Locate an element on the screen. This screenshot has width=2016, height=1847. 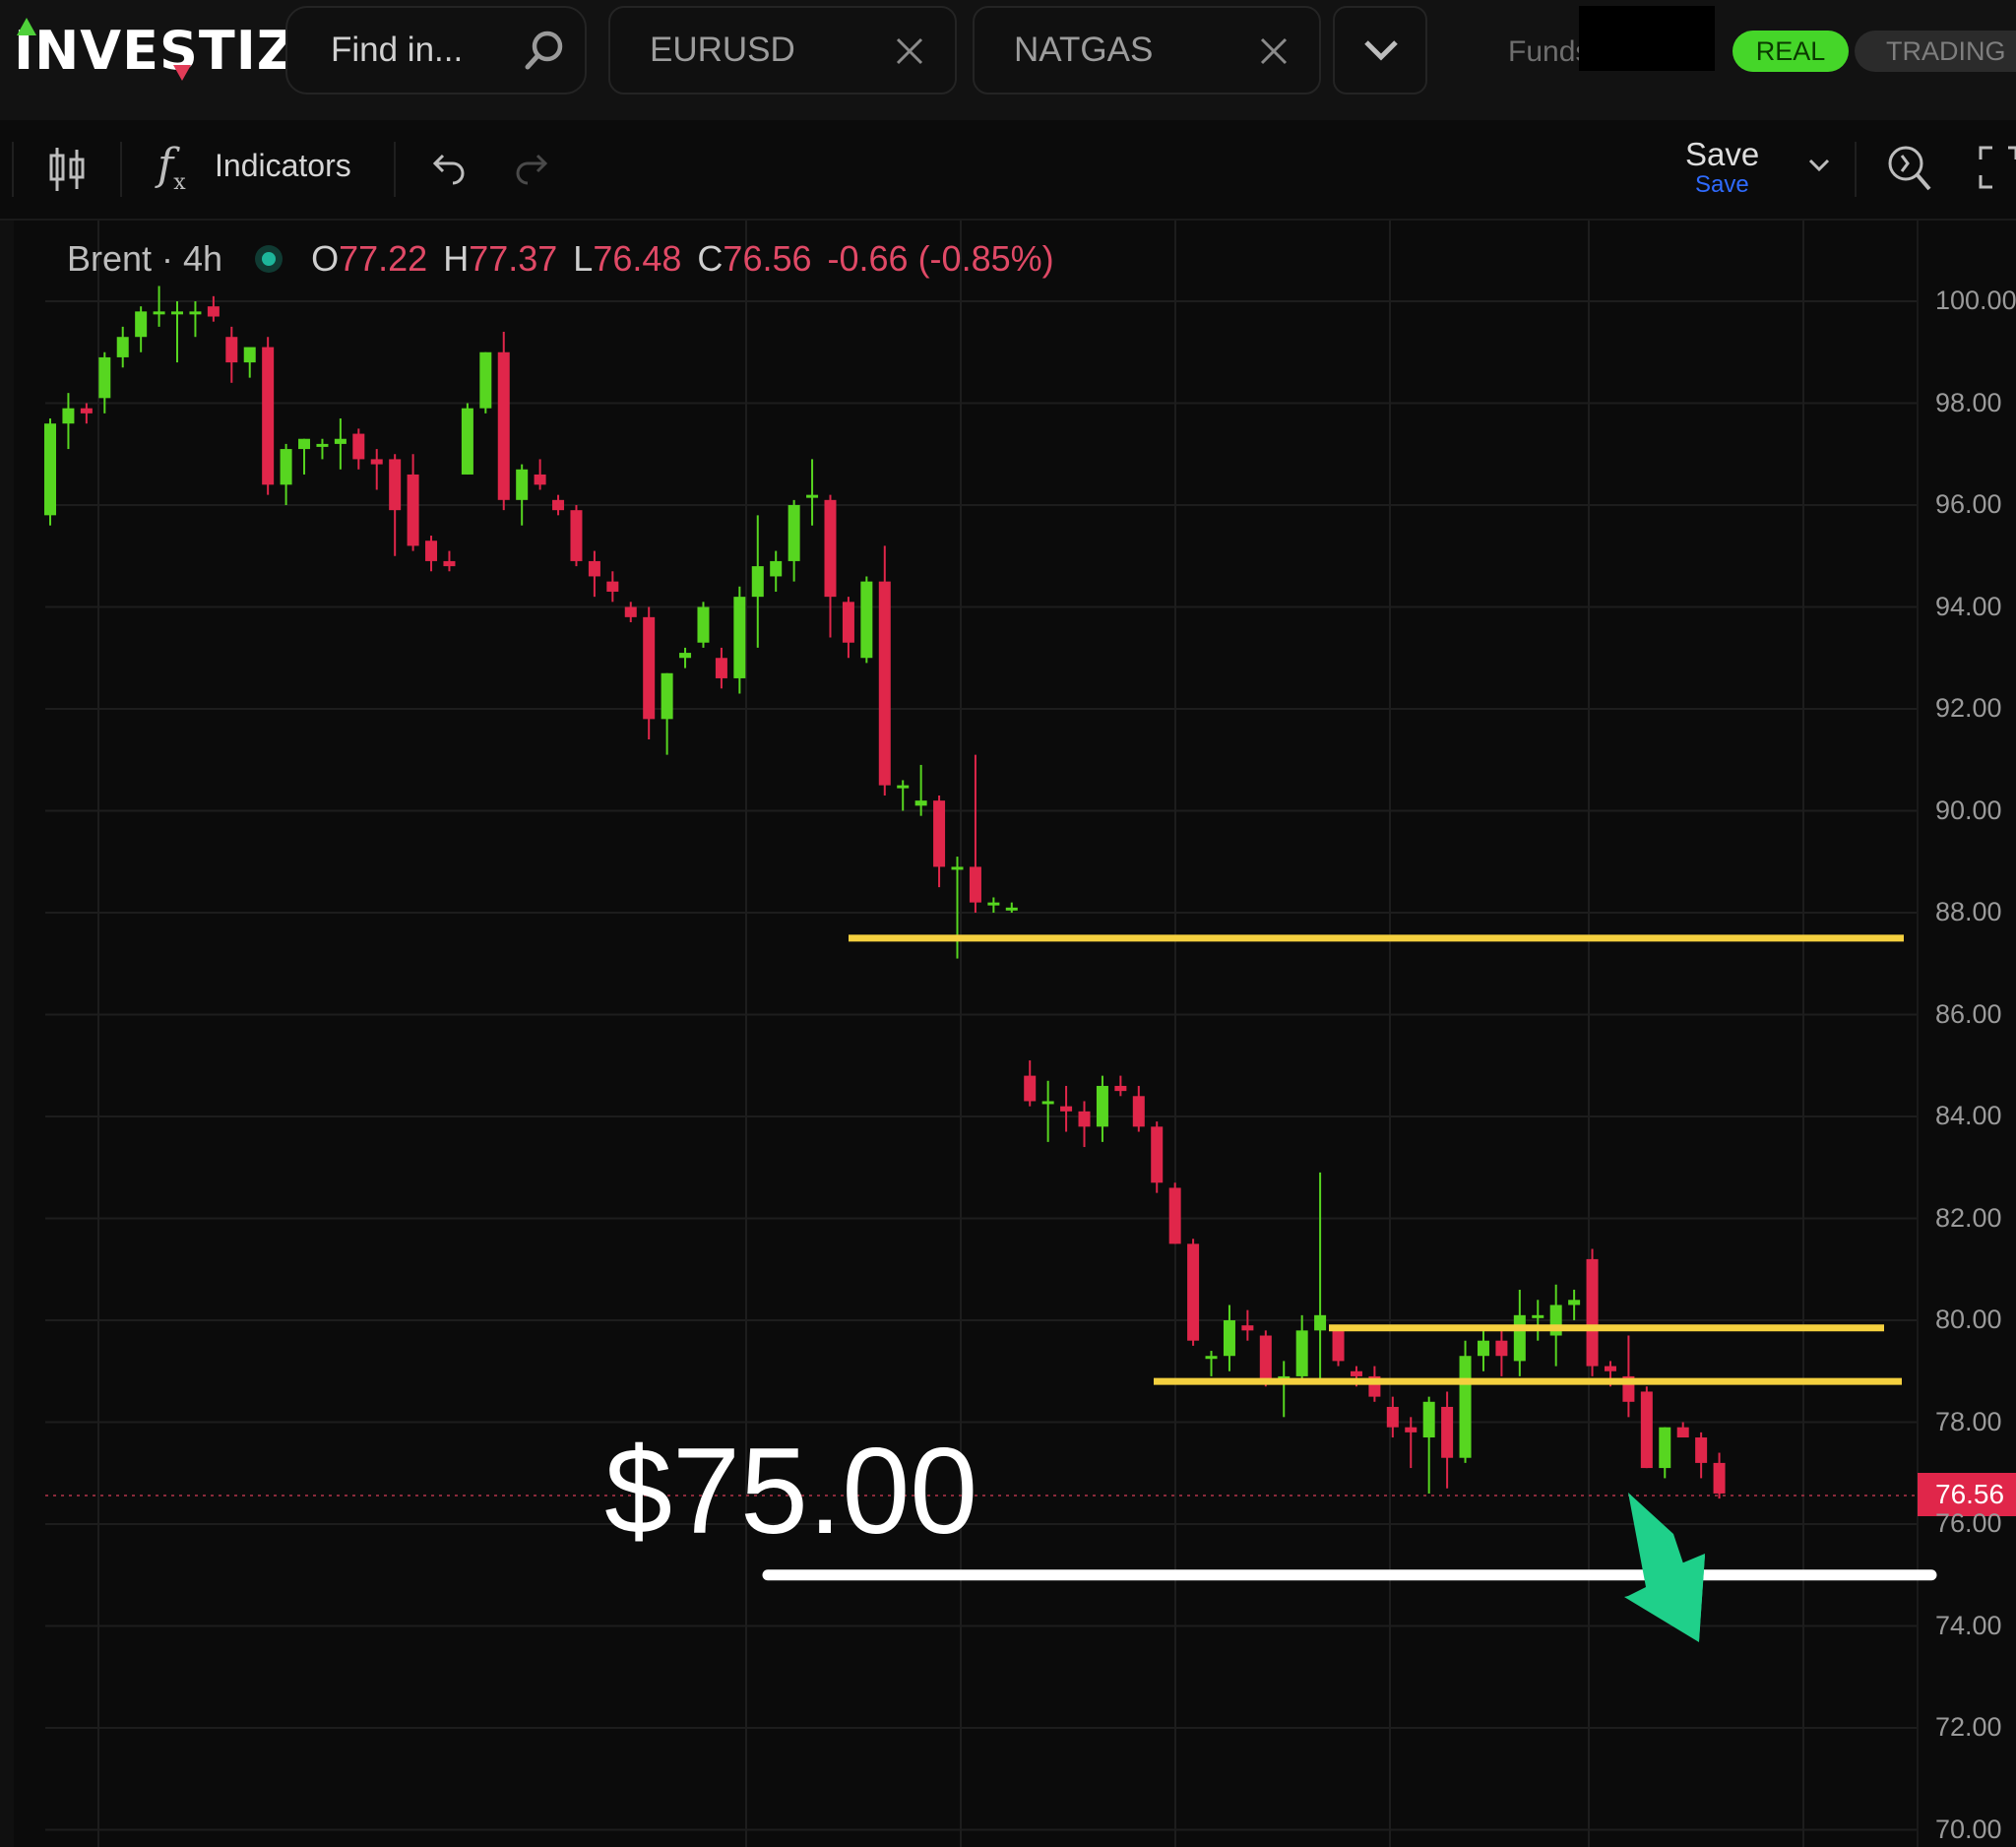
price-tick-label: 82.00 is located at coordinates (1968, 1217).